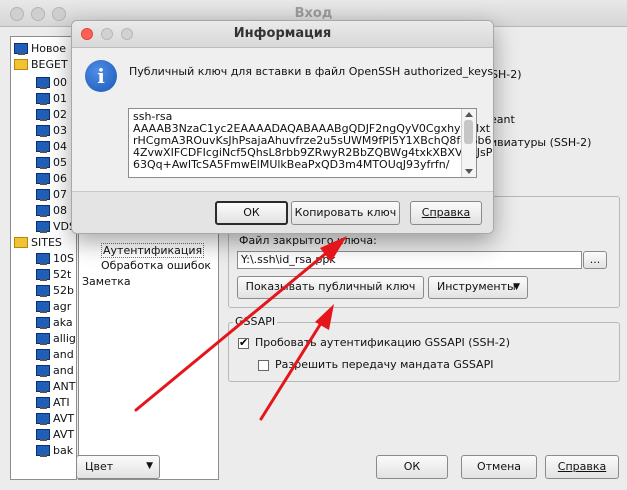  I want to click on annotation-arrows, so click(240, 328).